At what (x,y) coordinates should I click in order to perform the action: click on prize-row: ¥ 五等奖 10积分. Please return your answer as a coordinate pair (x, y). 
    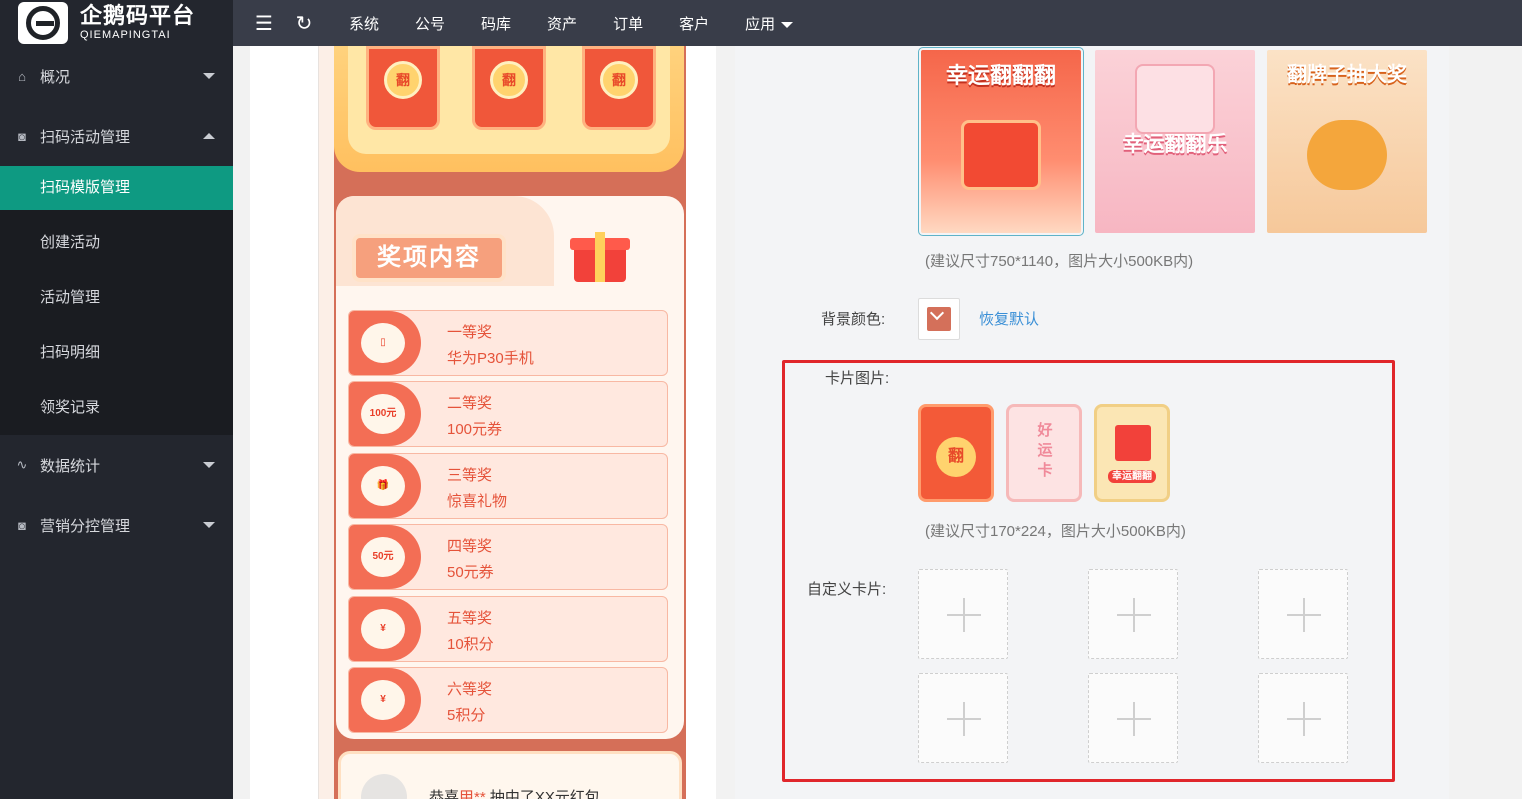
    Looking at the image, I should click on (508, 629).